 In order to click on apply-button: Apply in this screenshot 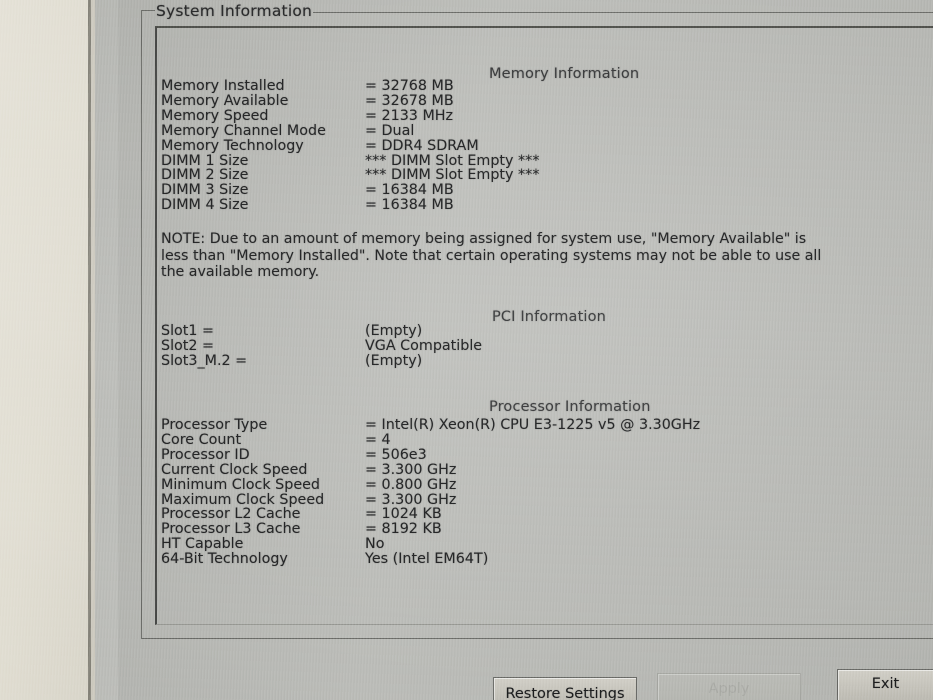, I will do `click(729, 686)`.